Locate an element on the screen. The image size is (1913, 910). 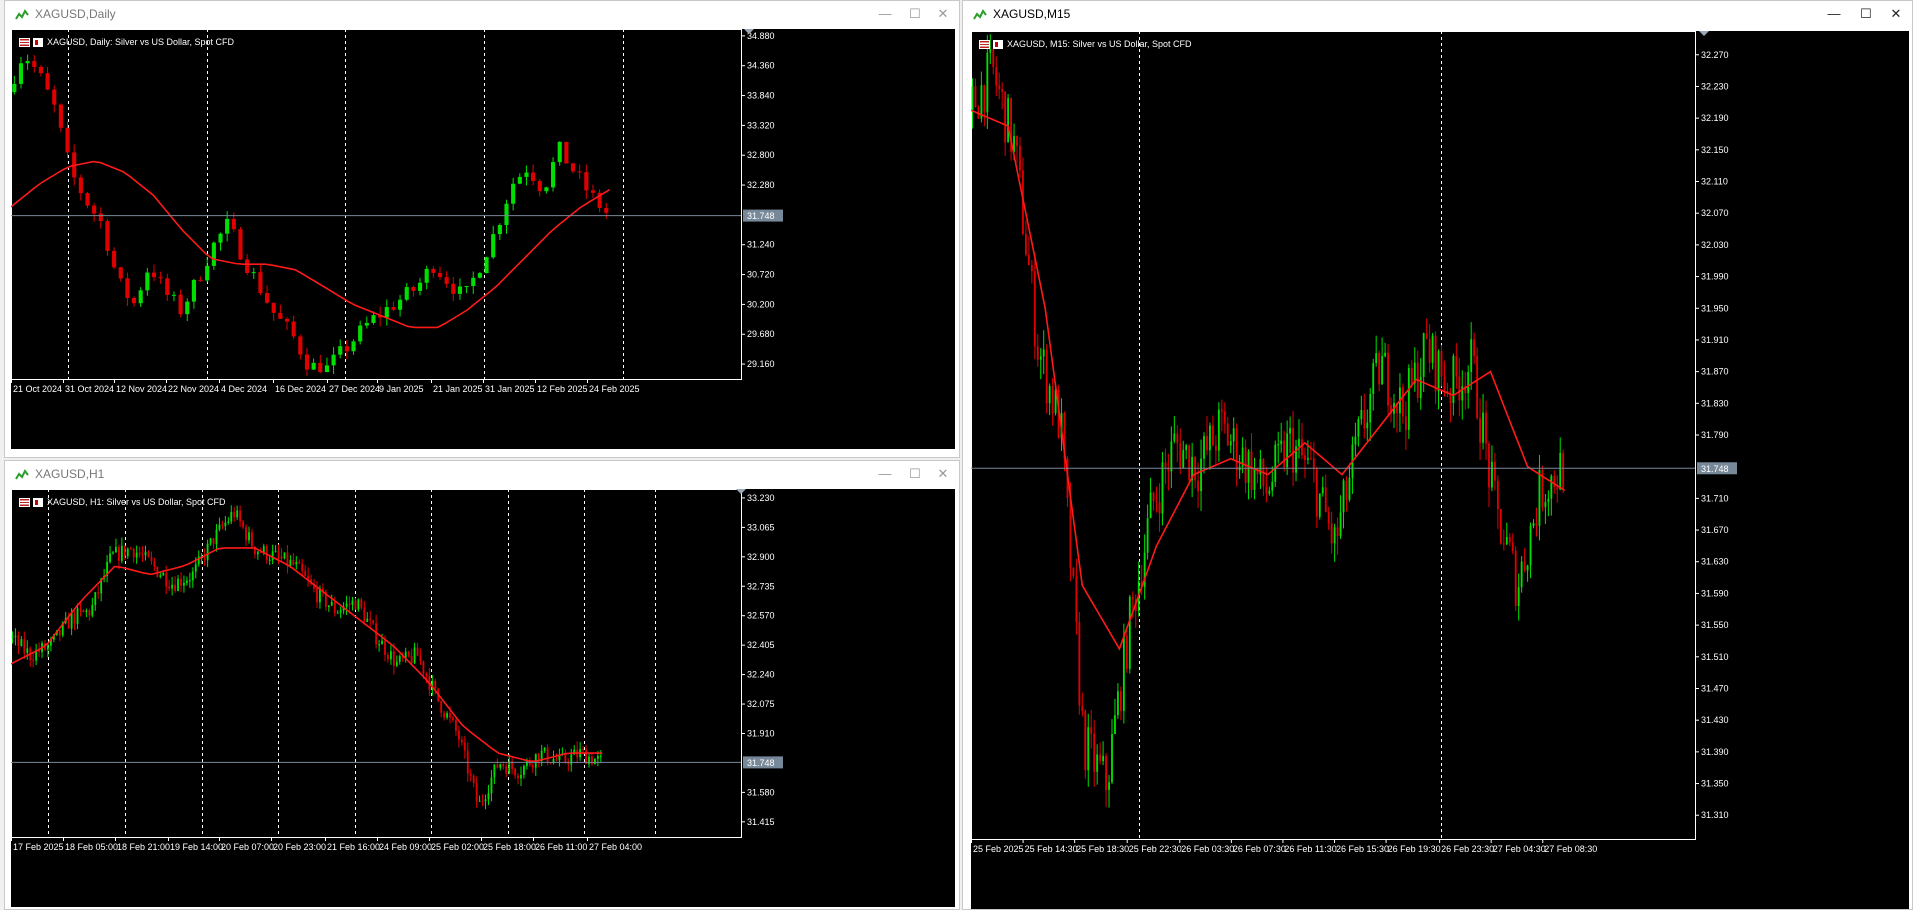
y-axis-label: 32.240 is located at coordinates (761, 675).